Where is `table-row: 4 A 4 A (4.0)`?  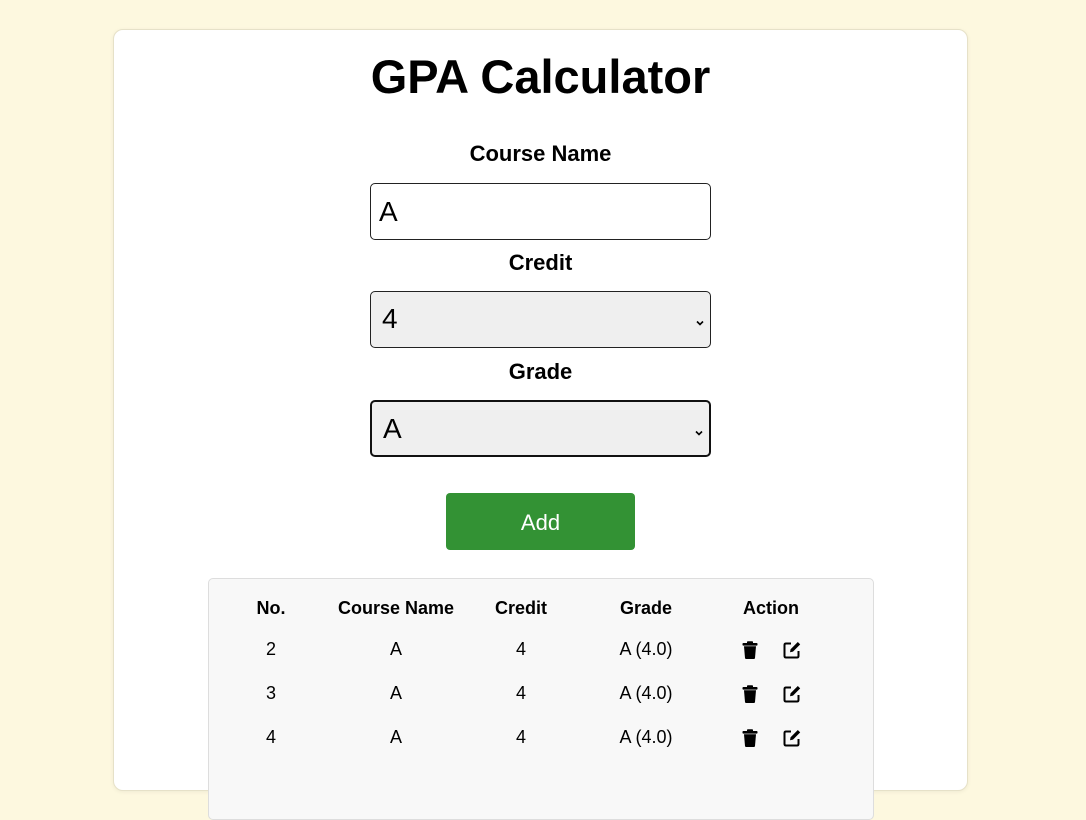 table-row: 4 A 4 A (4.0) is located at coordinates (521, 737).